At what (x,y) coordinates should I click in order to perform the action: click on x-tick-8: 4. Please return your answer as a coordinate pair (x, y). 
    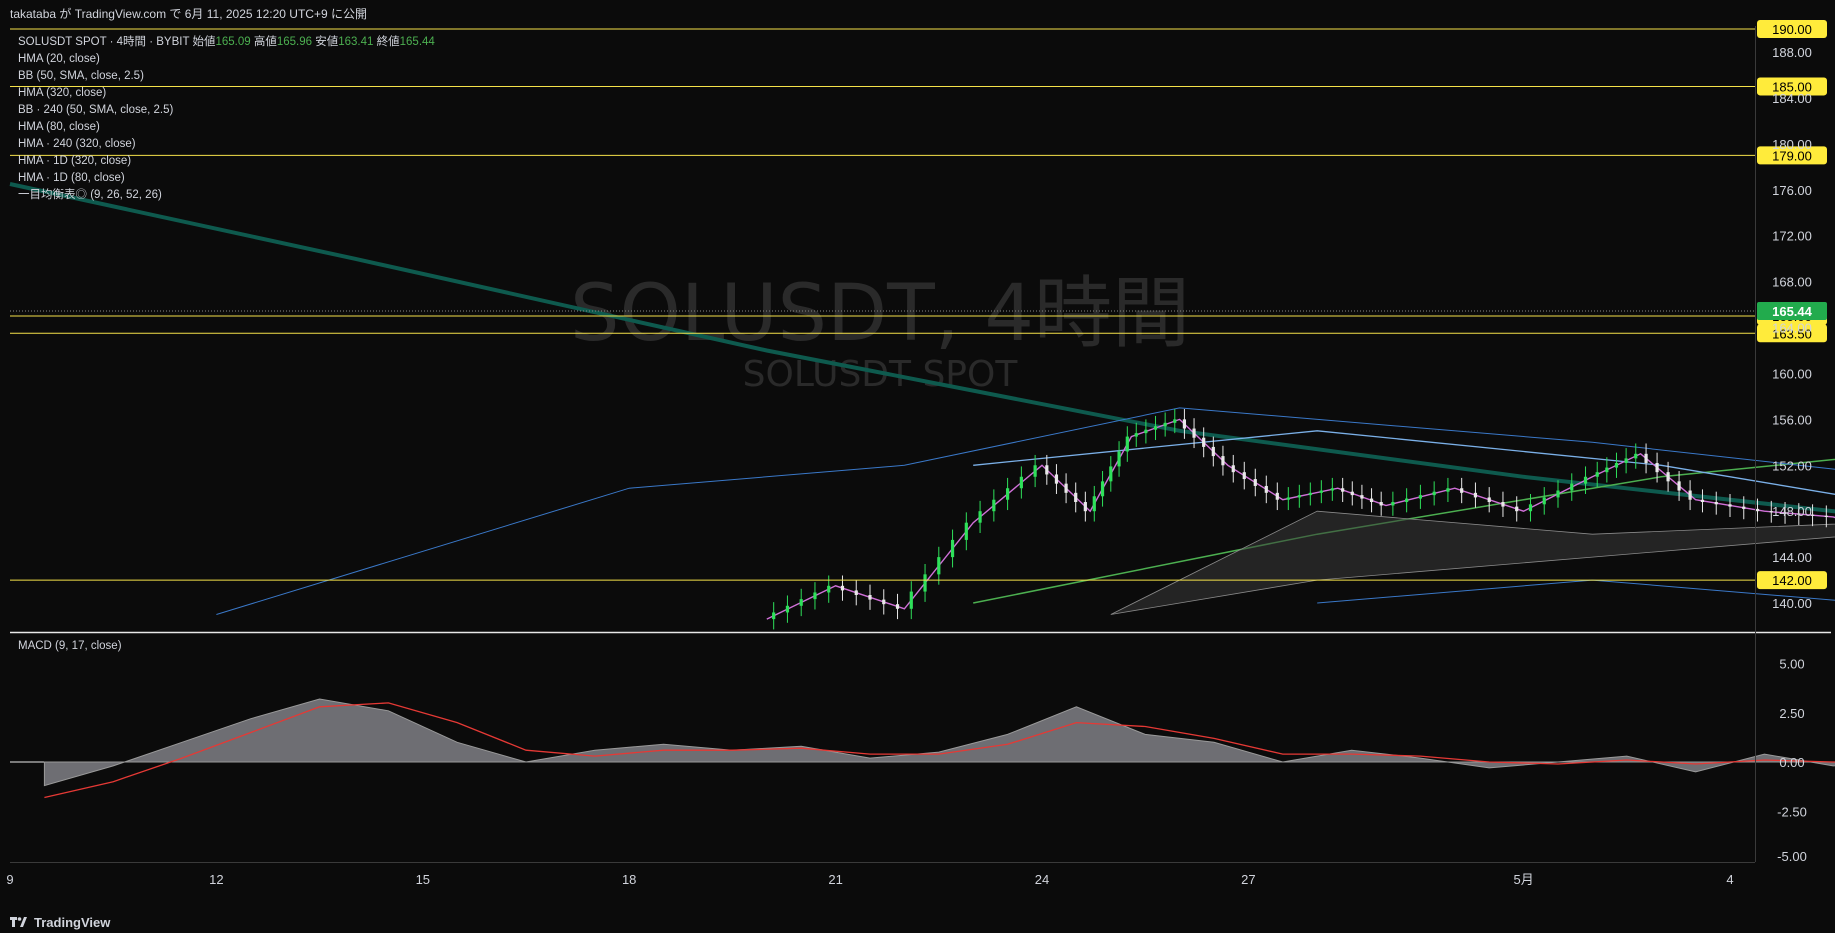
    Looking at the image, I should click on (1729, 879).